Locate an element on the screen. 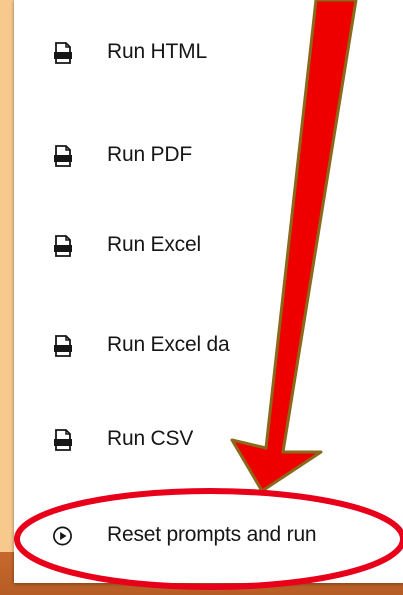 The image size is (403, 595). menu-item-label: Run HTML is located at coordinates (157, 52).